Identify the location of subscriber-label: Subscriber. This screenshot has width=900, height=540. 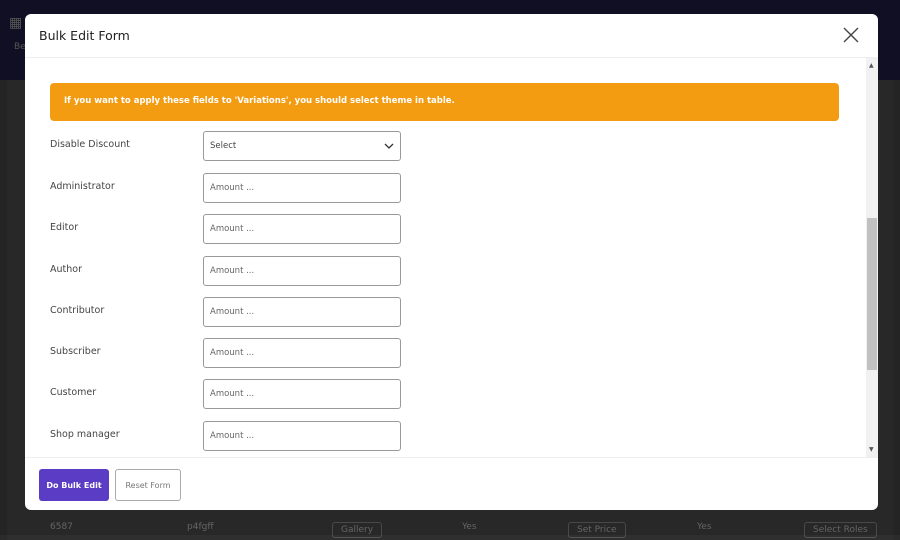
(75, 351).